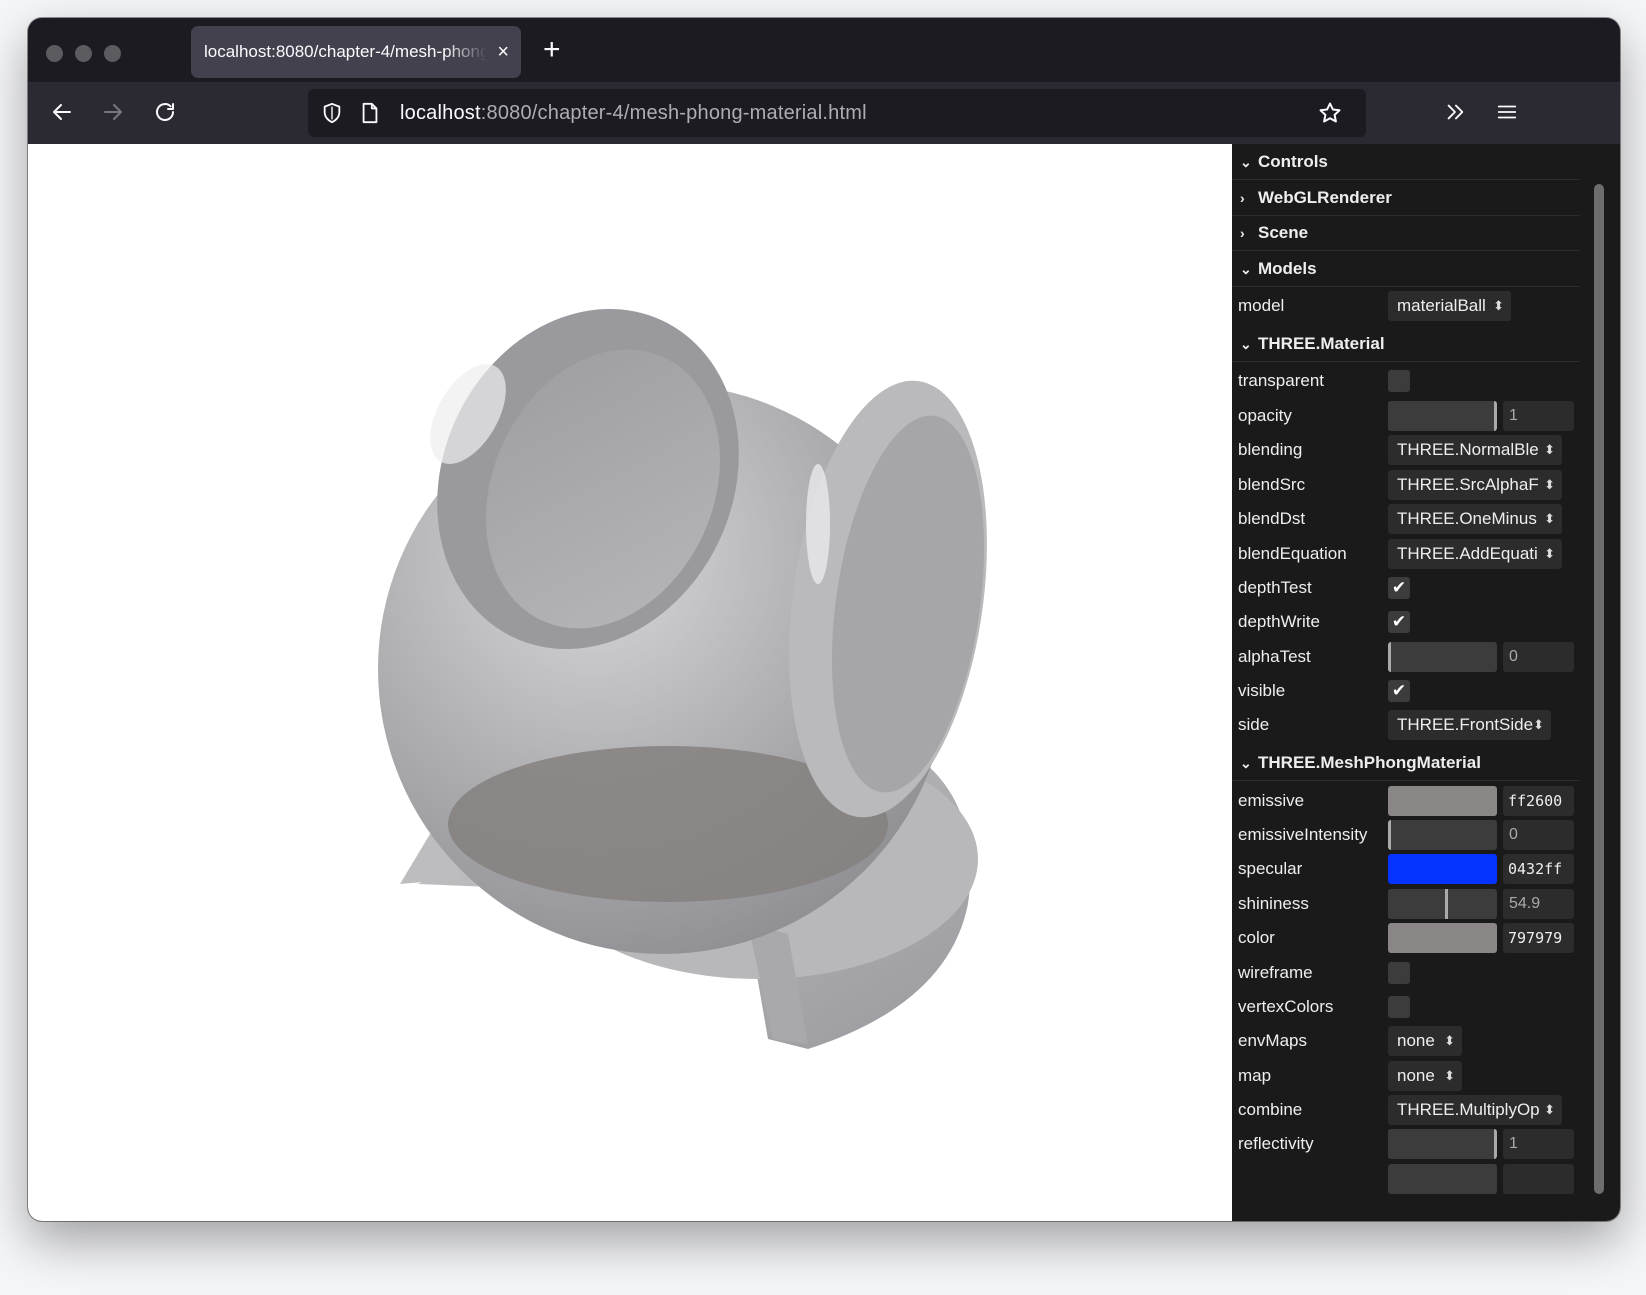 Image resolution: width=1646 pixels, height=1295 pixels. Describe the element at coordinates (1538, 835) in the screenshot. I see `emissiveintensity-input: 0` at that location.